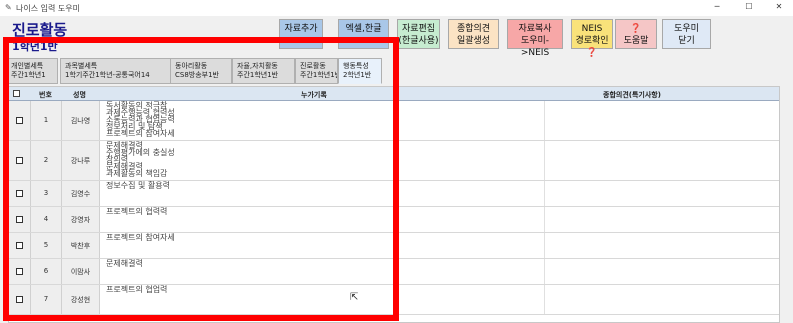  What do you see at coordinates (357, 75) in the screenshot?
I see `tab-sublabel: 2학년1반` at bounding box center [357, 75].